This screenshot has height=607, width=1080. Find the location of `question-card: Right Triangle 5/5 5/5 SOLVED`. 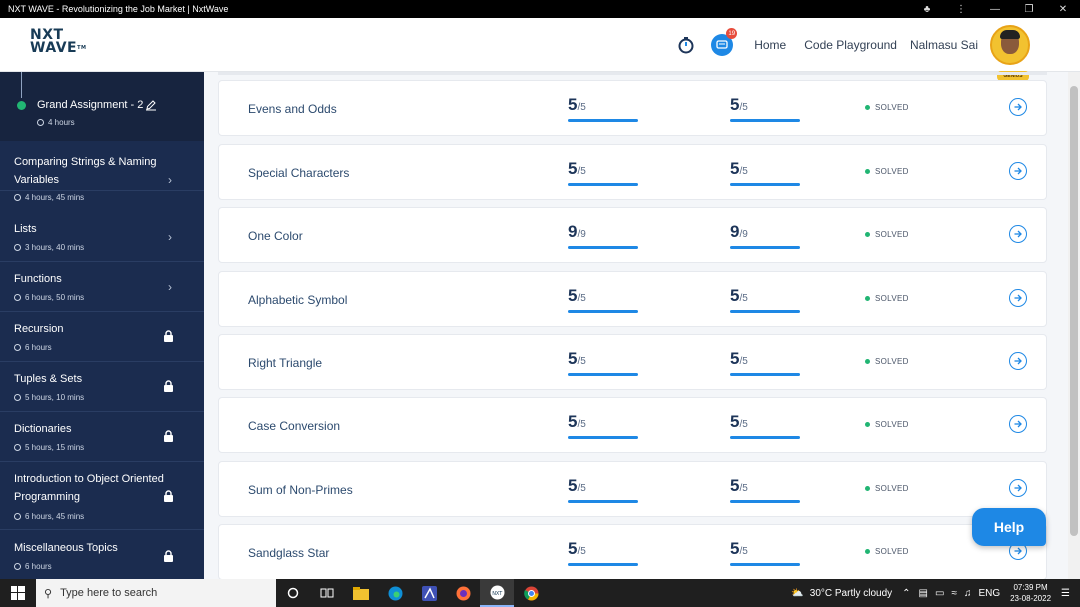

question-card: Right Triangle 5/5 5/5 SOLVED is located at coordinates (632, 362).